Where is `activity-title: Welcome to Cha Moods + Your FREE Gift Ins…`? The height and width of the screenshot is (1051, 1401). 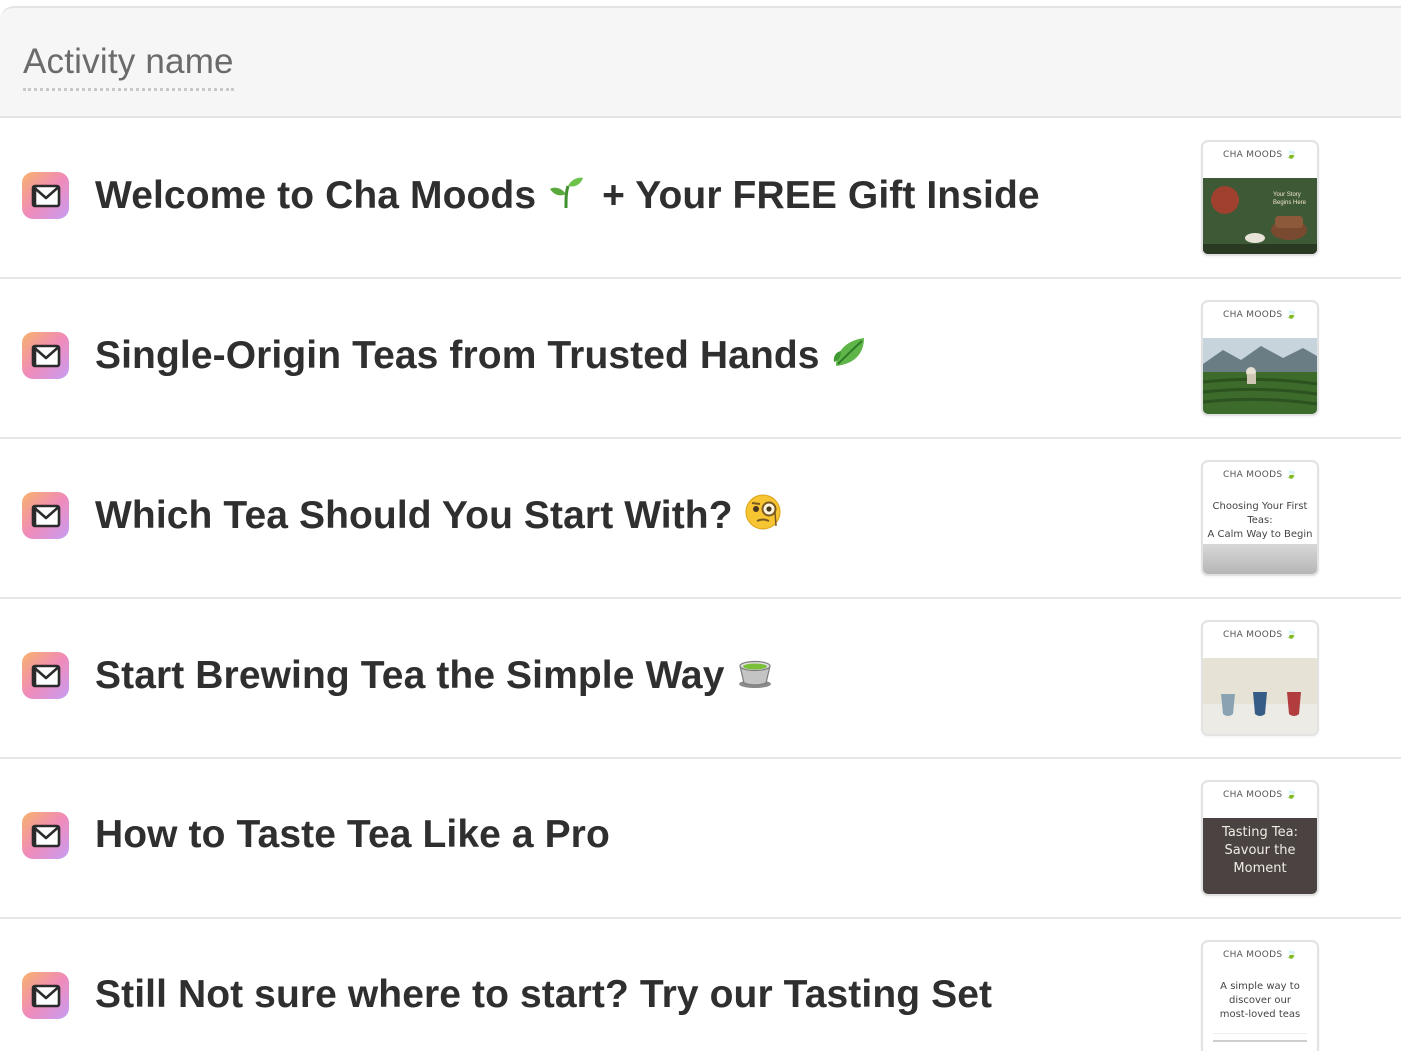 activity-title: Welcome to Cha Moods + Your FREE Gift Ins… is located at coordinates (567, 197).